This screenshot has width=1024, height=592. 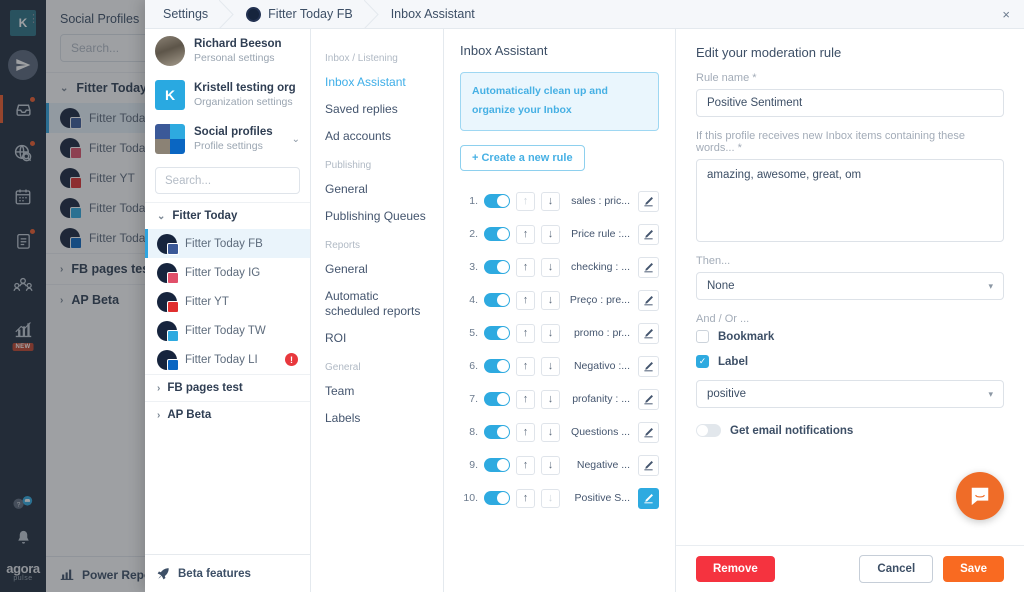 What do you see at coordinates (850, 394) in the screenshot?
I see `label-select: positive ▾` at bounding box center [850, 394].